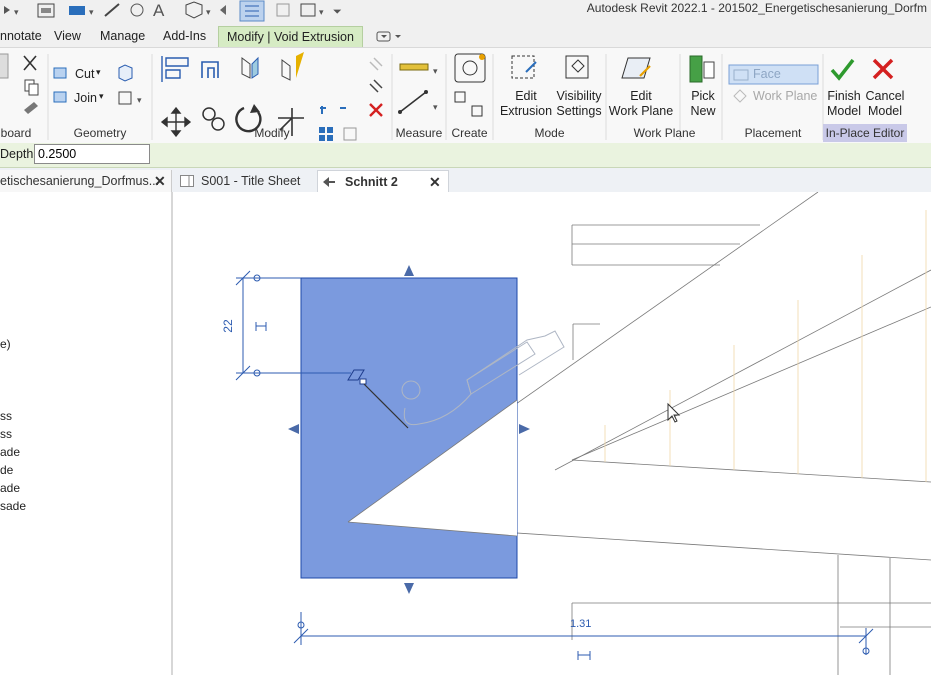 The height and width of the screenshot is (675, 931). Describe the element at coordinates (122, 36) in the screenshot. I see `tab-manage: Manage` at that location.